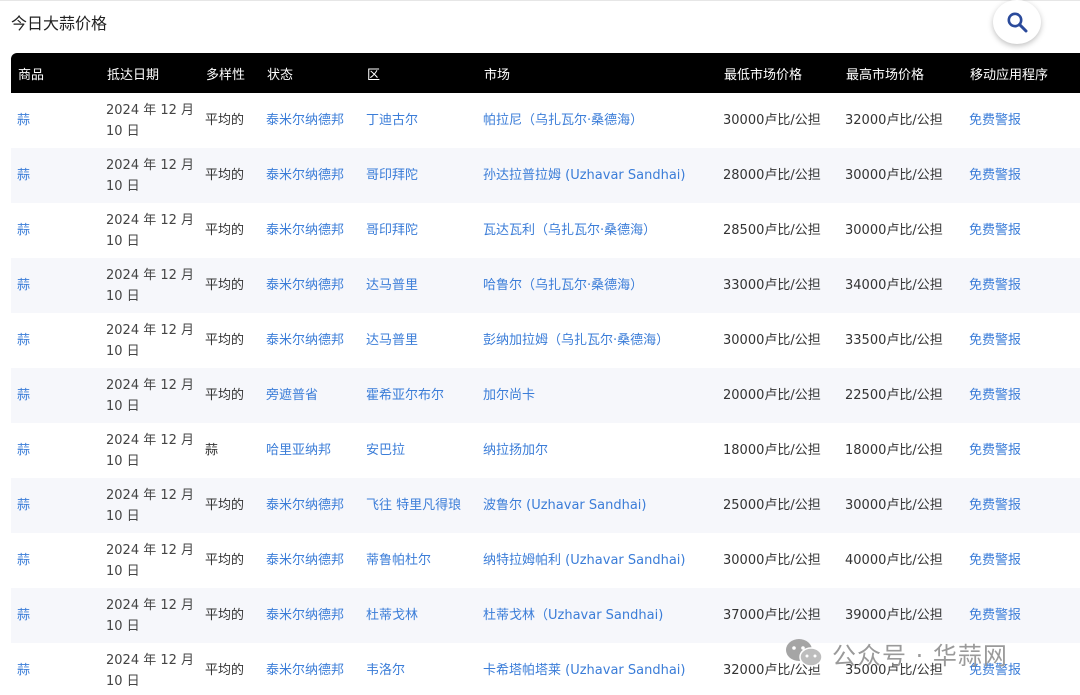  What do you see at coordinates (901, 73) in the screenshot?
I see `header-max-price: 最高市场价格` at bounding box center [901, 73].